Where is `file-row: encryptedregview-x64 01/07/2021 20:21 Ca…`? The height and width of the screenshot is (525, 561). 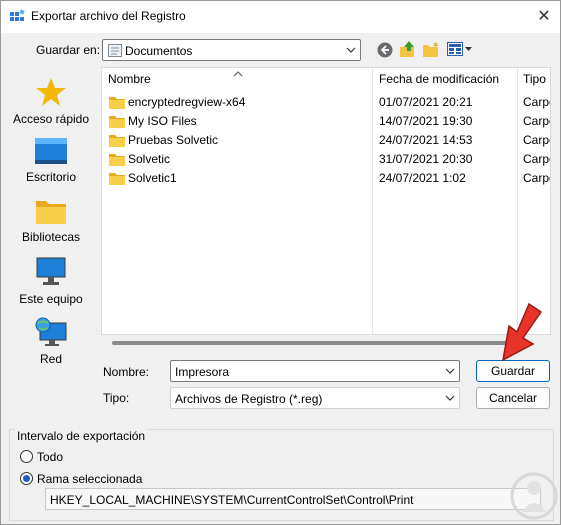 file-row: encryptedregview-x64 01/07/2021 20:21 Ca… is located at coordinates (326, 102).